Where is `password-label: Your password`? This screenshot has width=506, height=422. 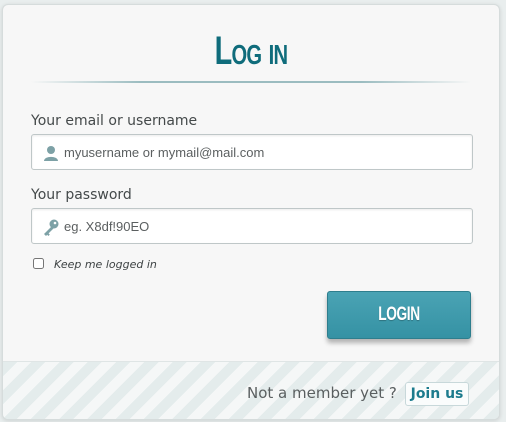
password-label: Your password is located at coordinates (81, 195).